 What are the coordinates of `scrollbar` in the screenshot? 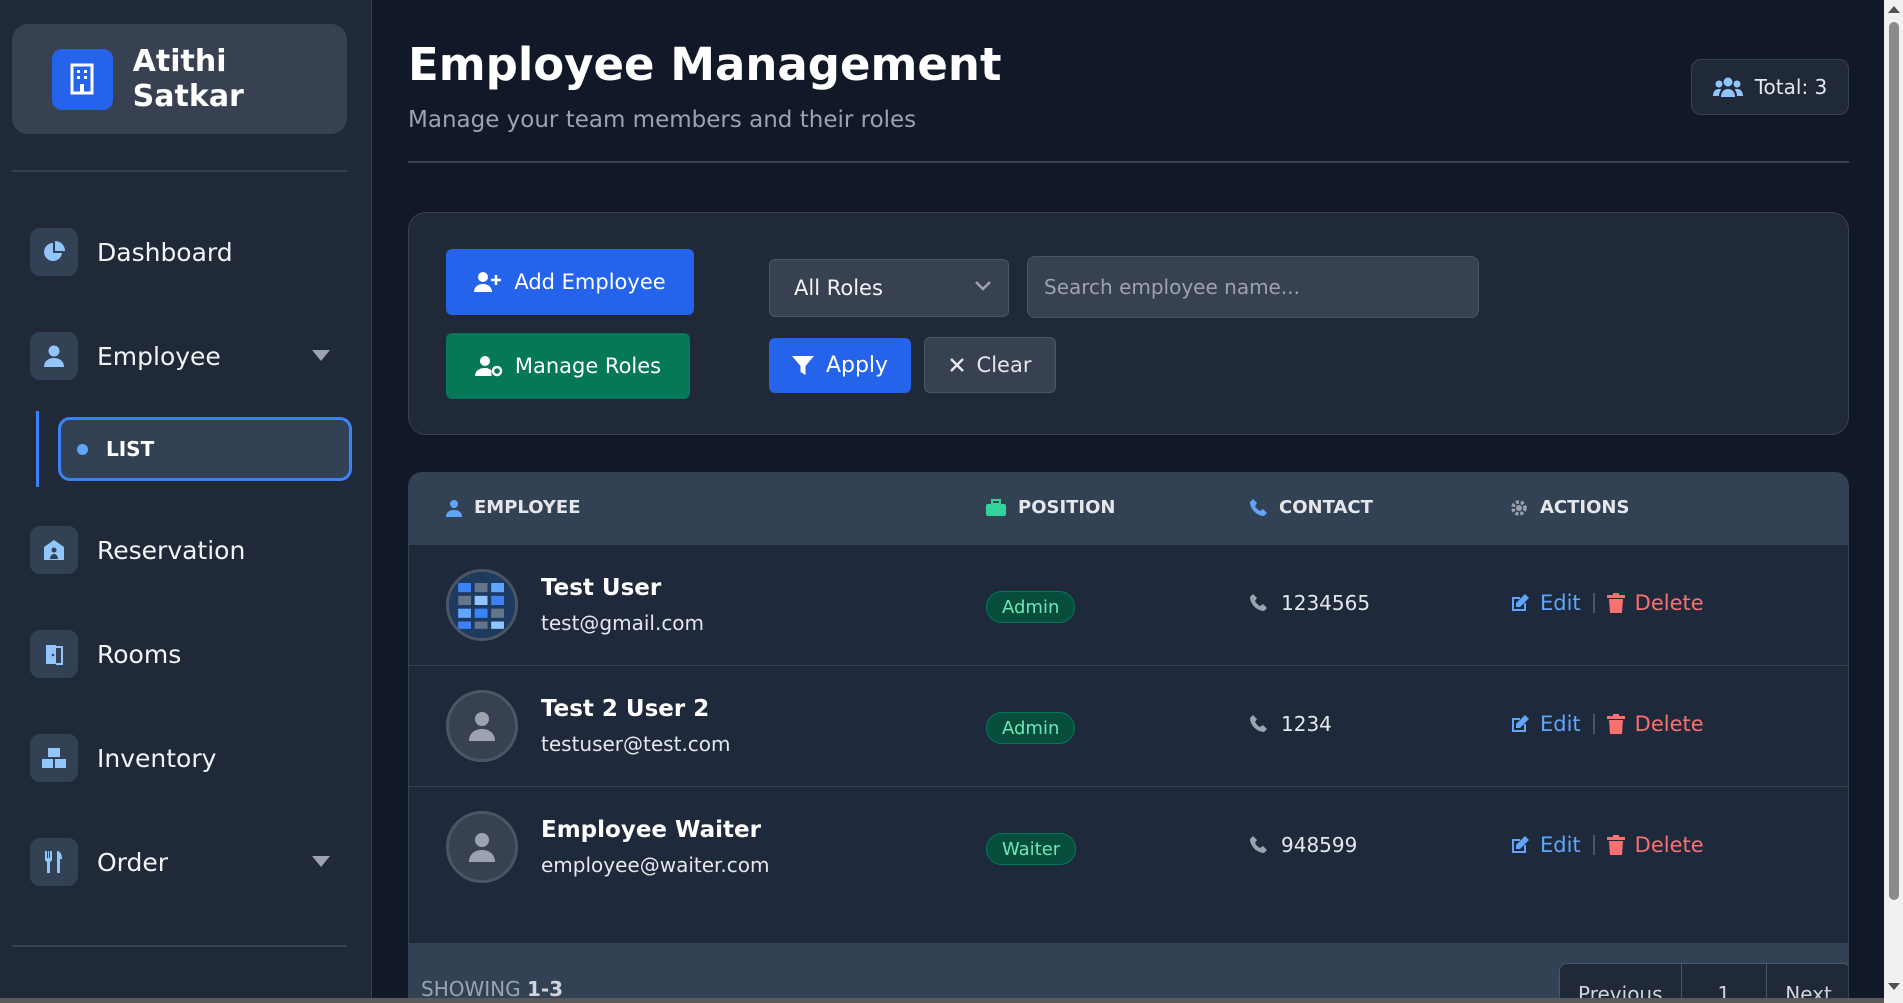 It's located at (1893, 501).